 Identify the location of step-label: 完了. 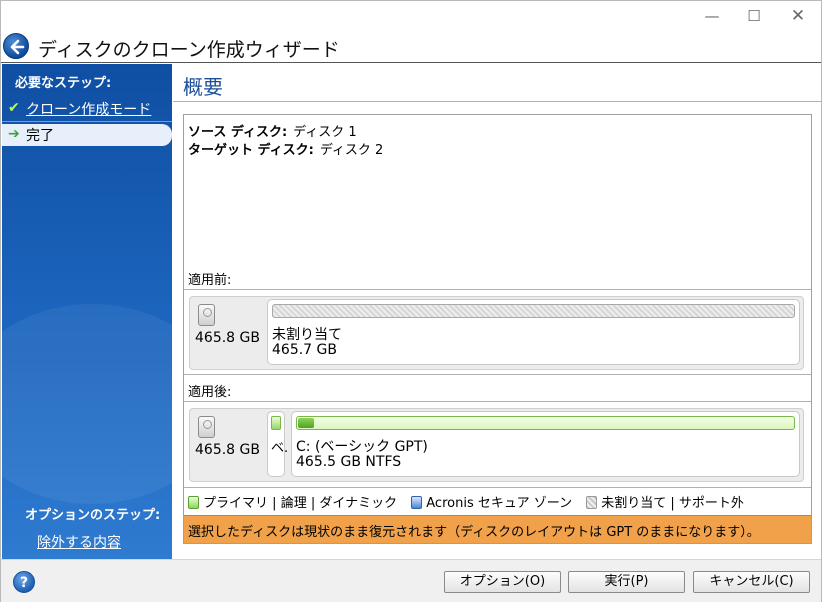
(40, 136).